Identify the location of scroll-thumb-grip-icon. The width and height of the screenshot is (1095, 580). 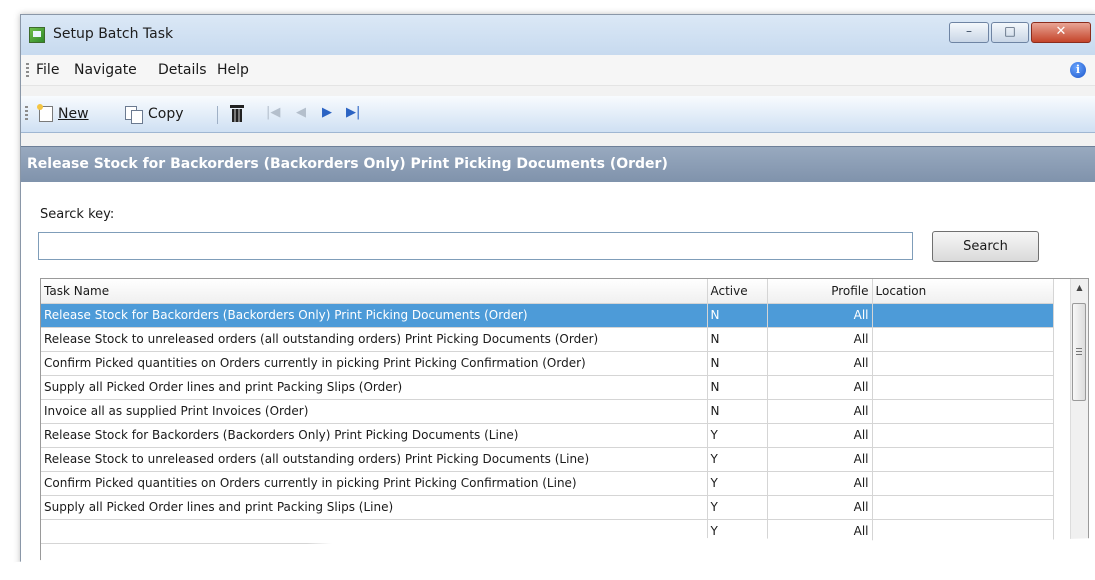
(1079, 351).